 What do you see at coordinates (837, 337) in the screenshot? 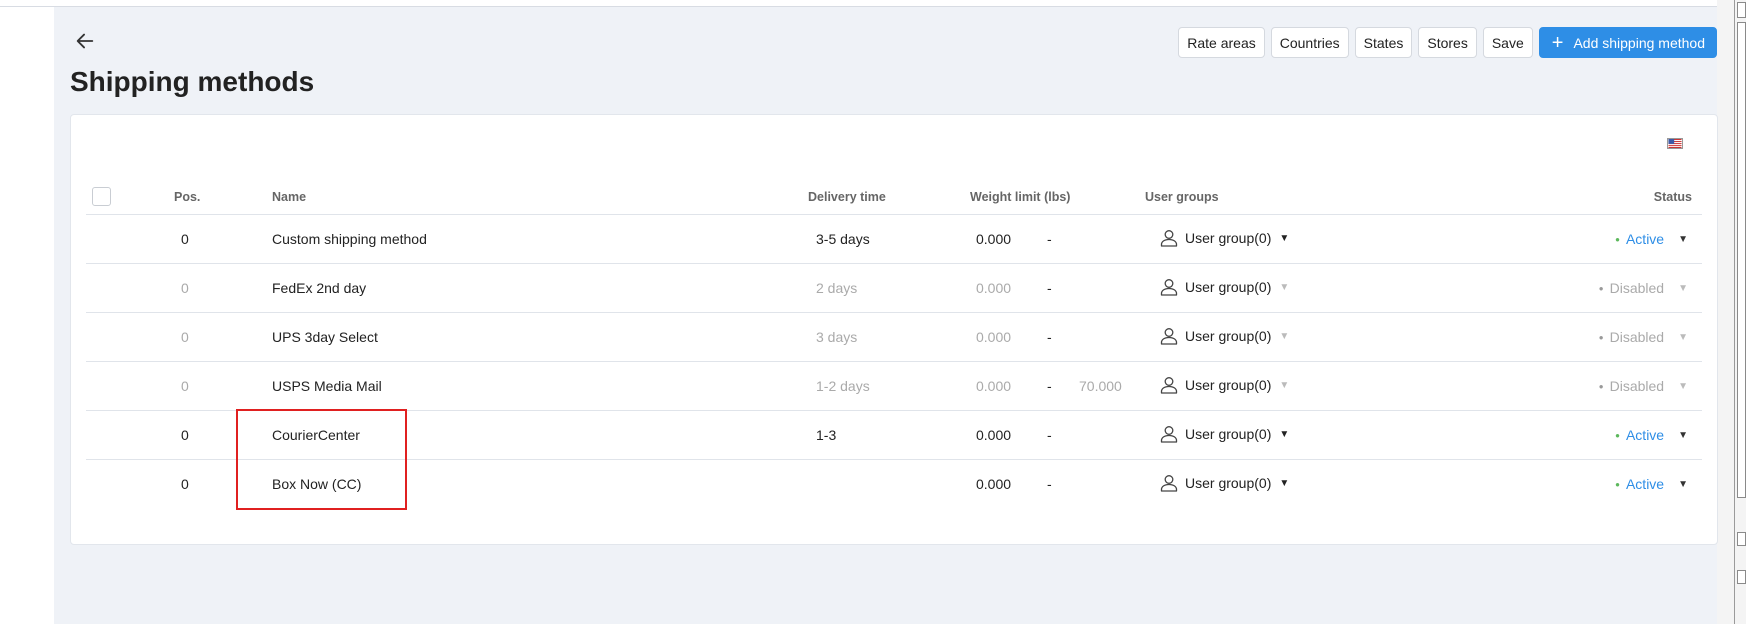
I see `row-delivery-time: 3 days` at bounding box center [837, 337].